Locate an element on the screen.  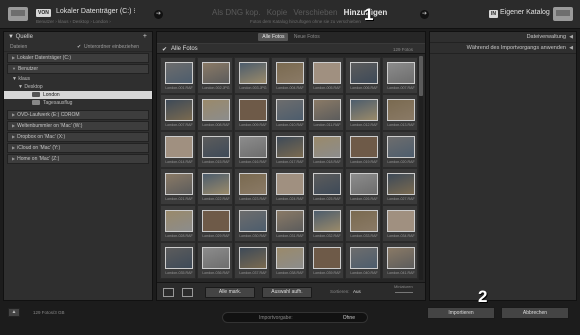
thumbnail-cell: London-037.RAF is located at coordinates (252, 260).